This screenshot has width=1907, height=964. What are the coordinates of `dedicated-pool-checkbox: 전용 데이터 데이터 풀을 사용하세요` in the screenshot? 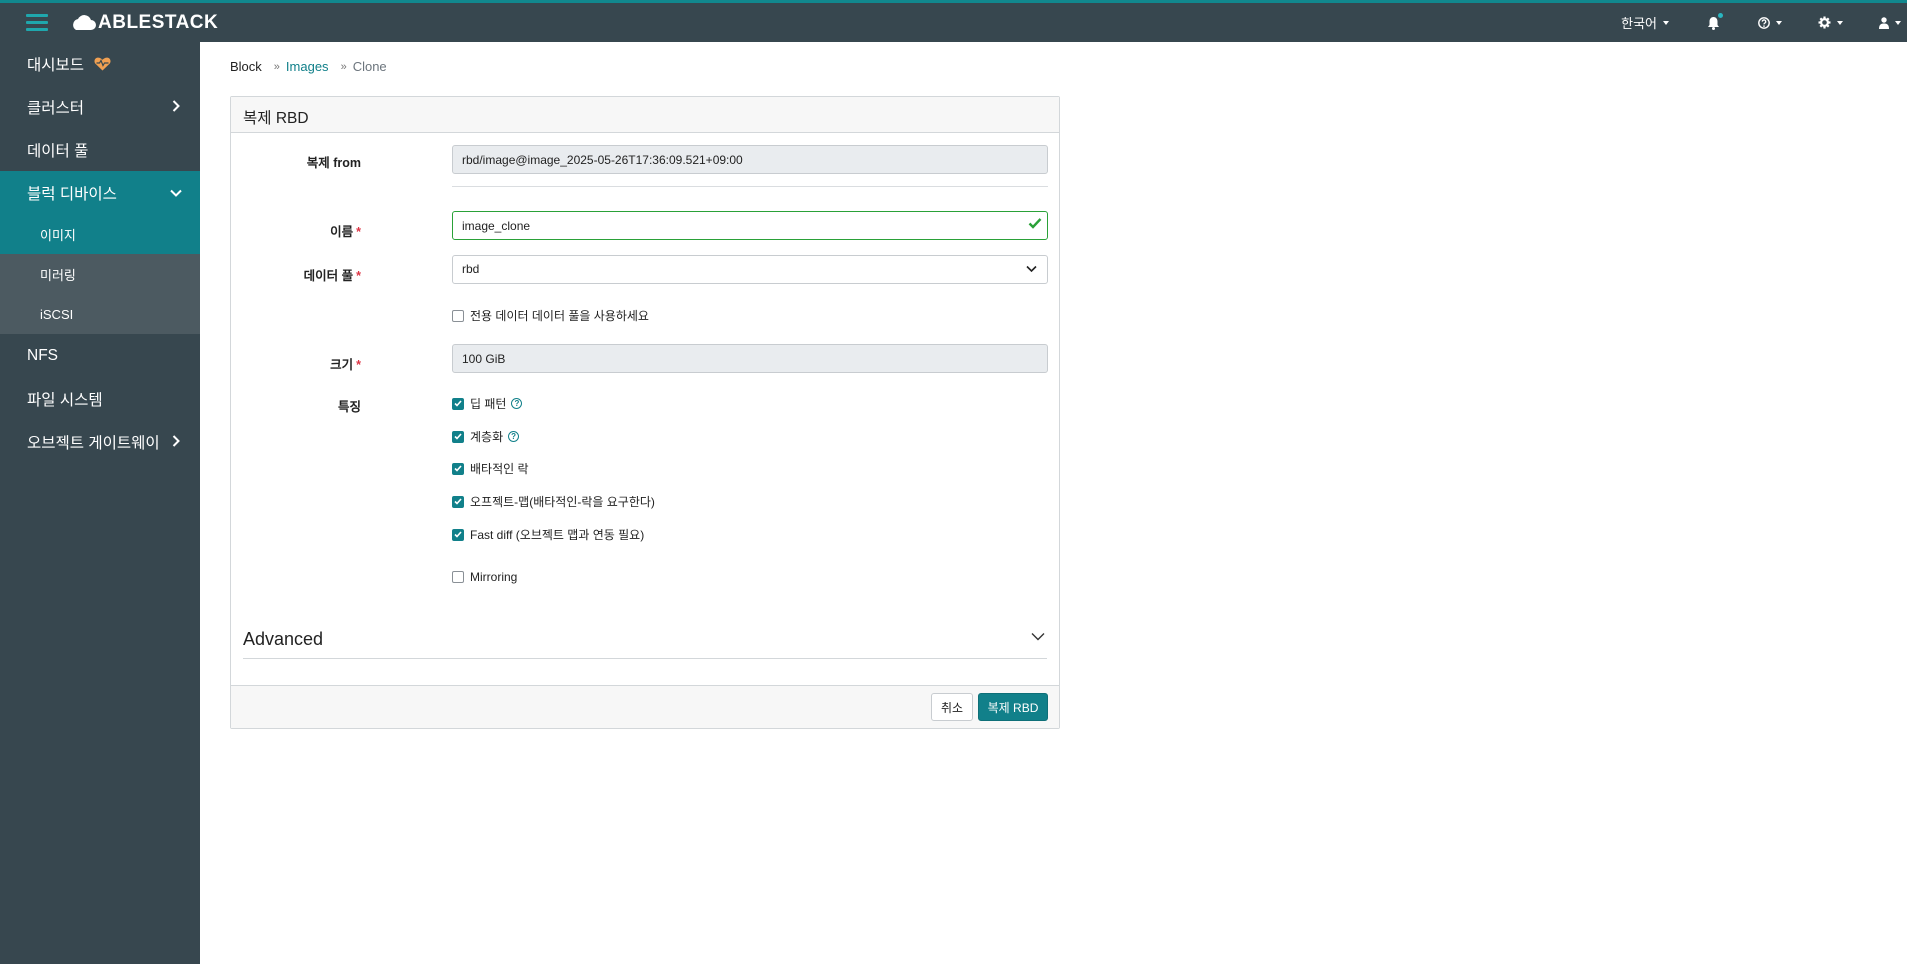 It's located at (550, 315).